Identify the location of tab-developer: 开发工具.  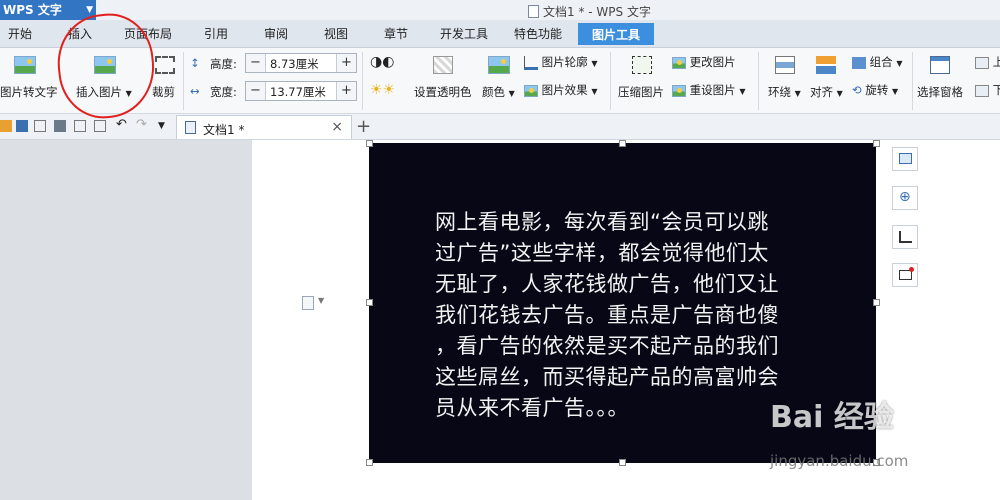
(464, 33).